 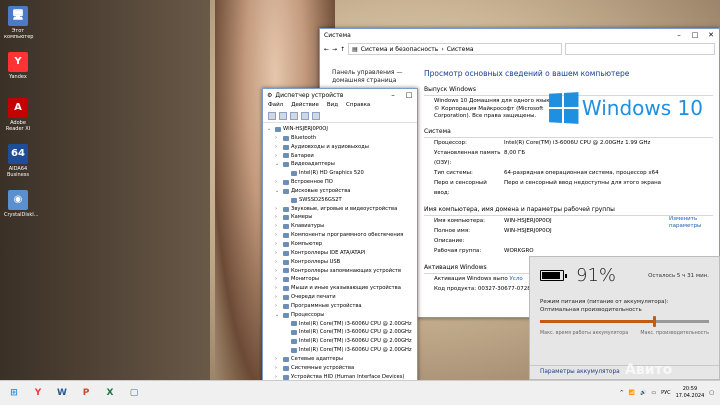 I want to click on back-icon: ←, so click(x=326, y=49).